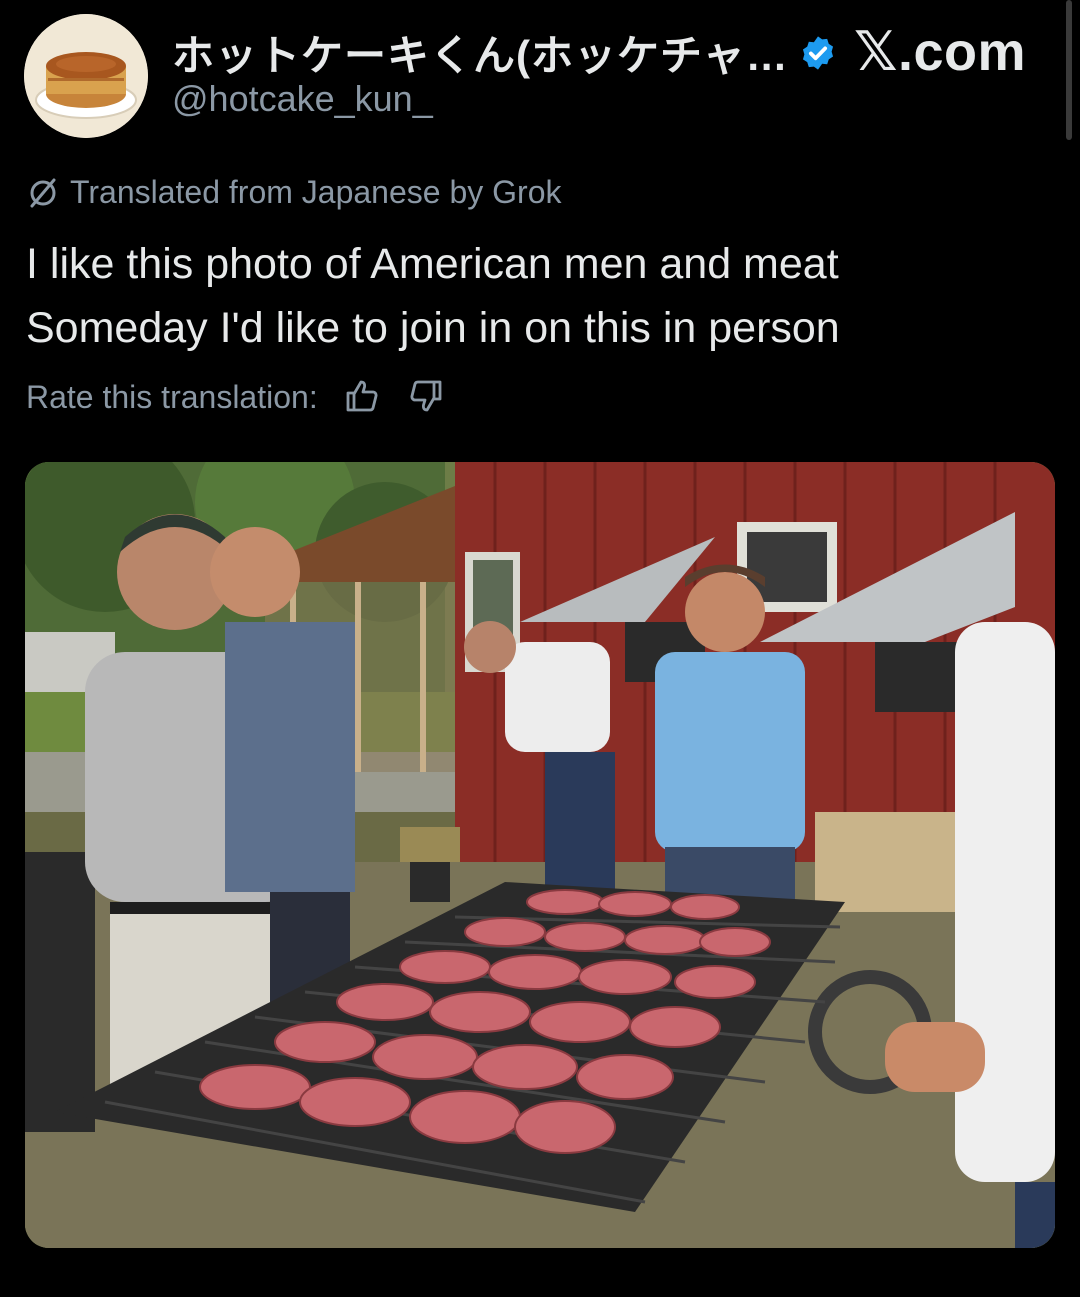  What do you see at coordinates (172, 397) in the screenshot?
I see `rate-label: Rate this translation:` at bounding box center [172, 397].